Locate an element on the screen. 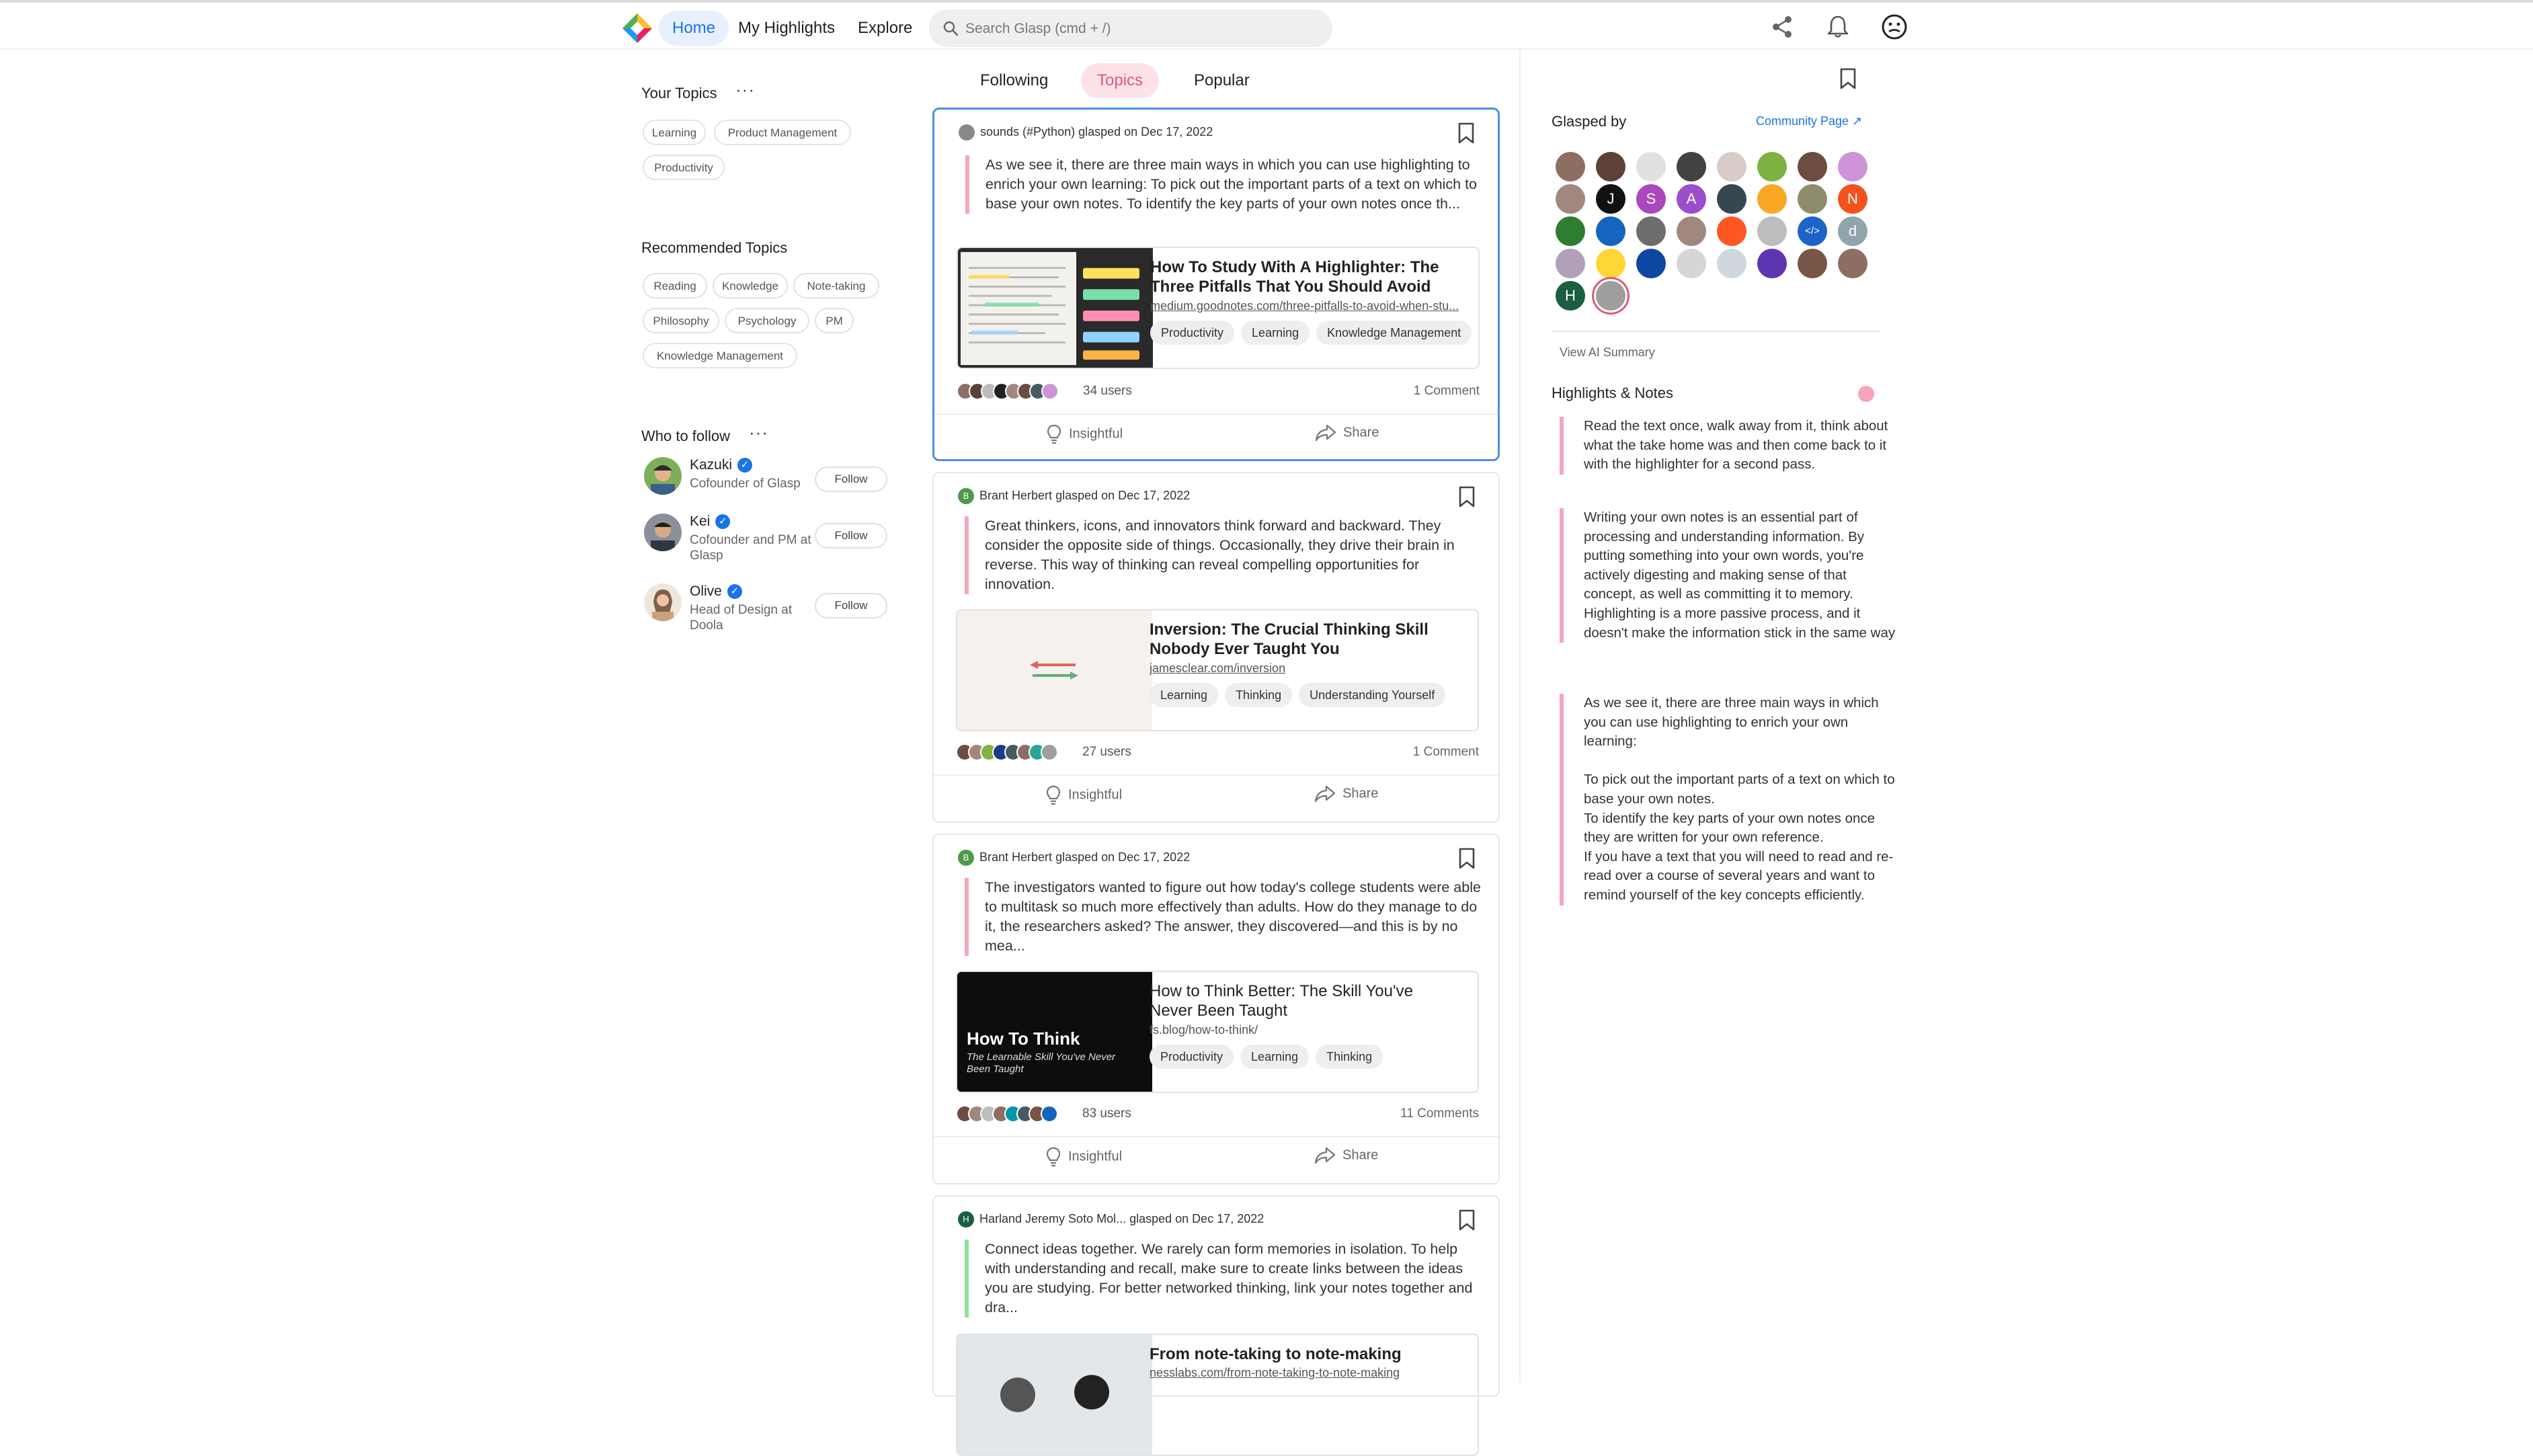  avatar: B is located at coordinates (966, 496).